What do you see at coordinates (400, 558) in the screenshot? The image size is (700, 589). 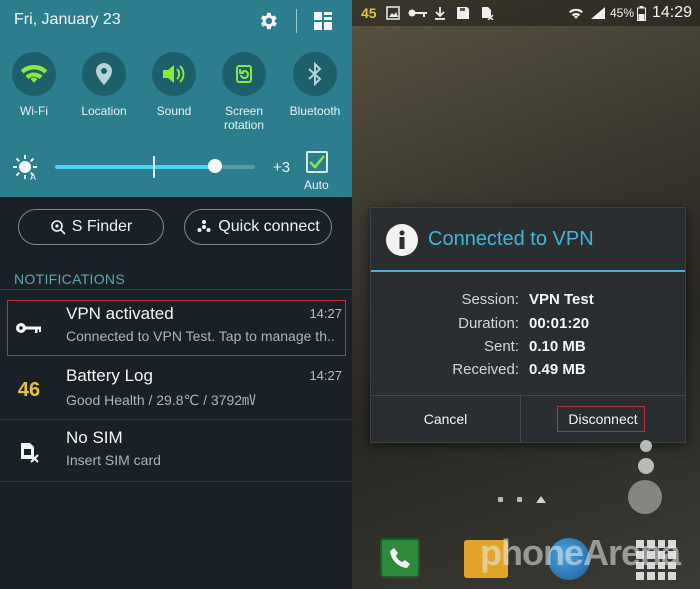 I see `phone-app-icon` at bounding box center [400, 558].